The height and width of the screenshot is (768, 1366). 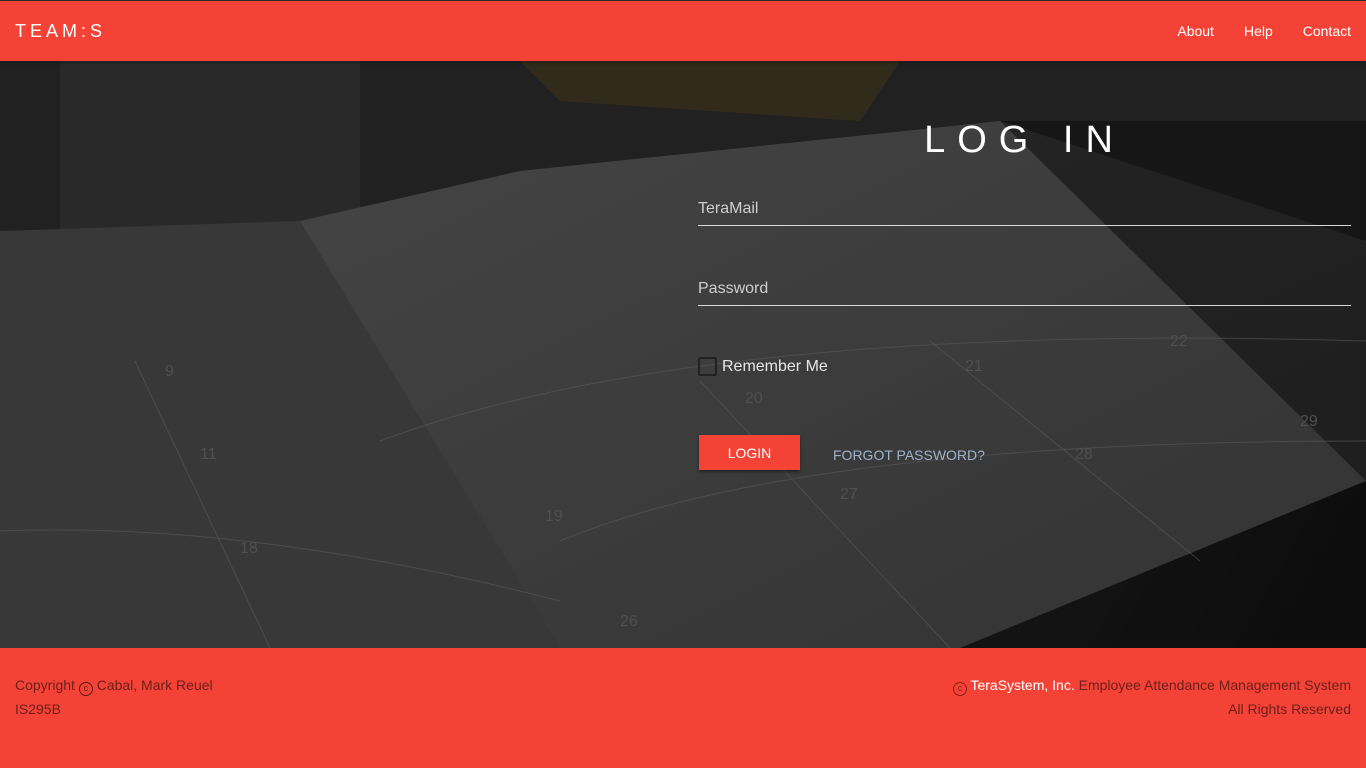 What do you see at coordinates (60, 31) in the screenshot?
I see `brand-logo: TEAM:S` at bounding box center [60, 31].